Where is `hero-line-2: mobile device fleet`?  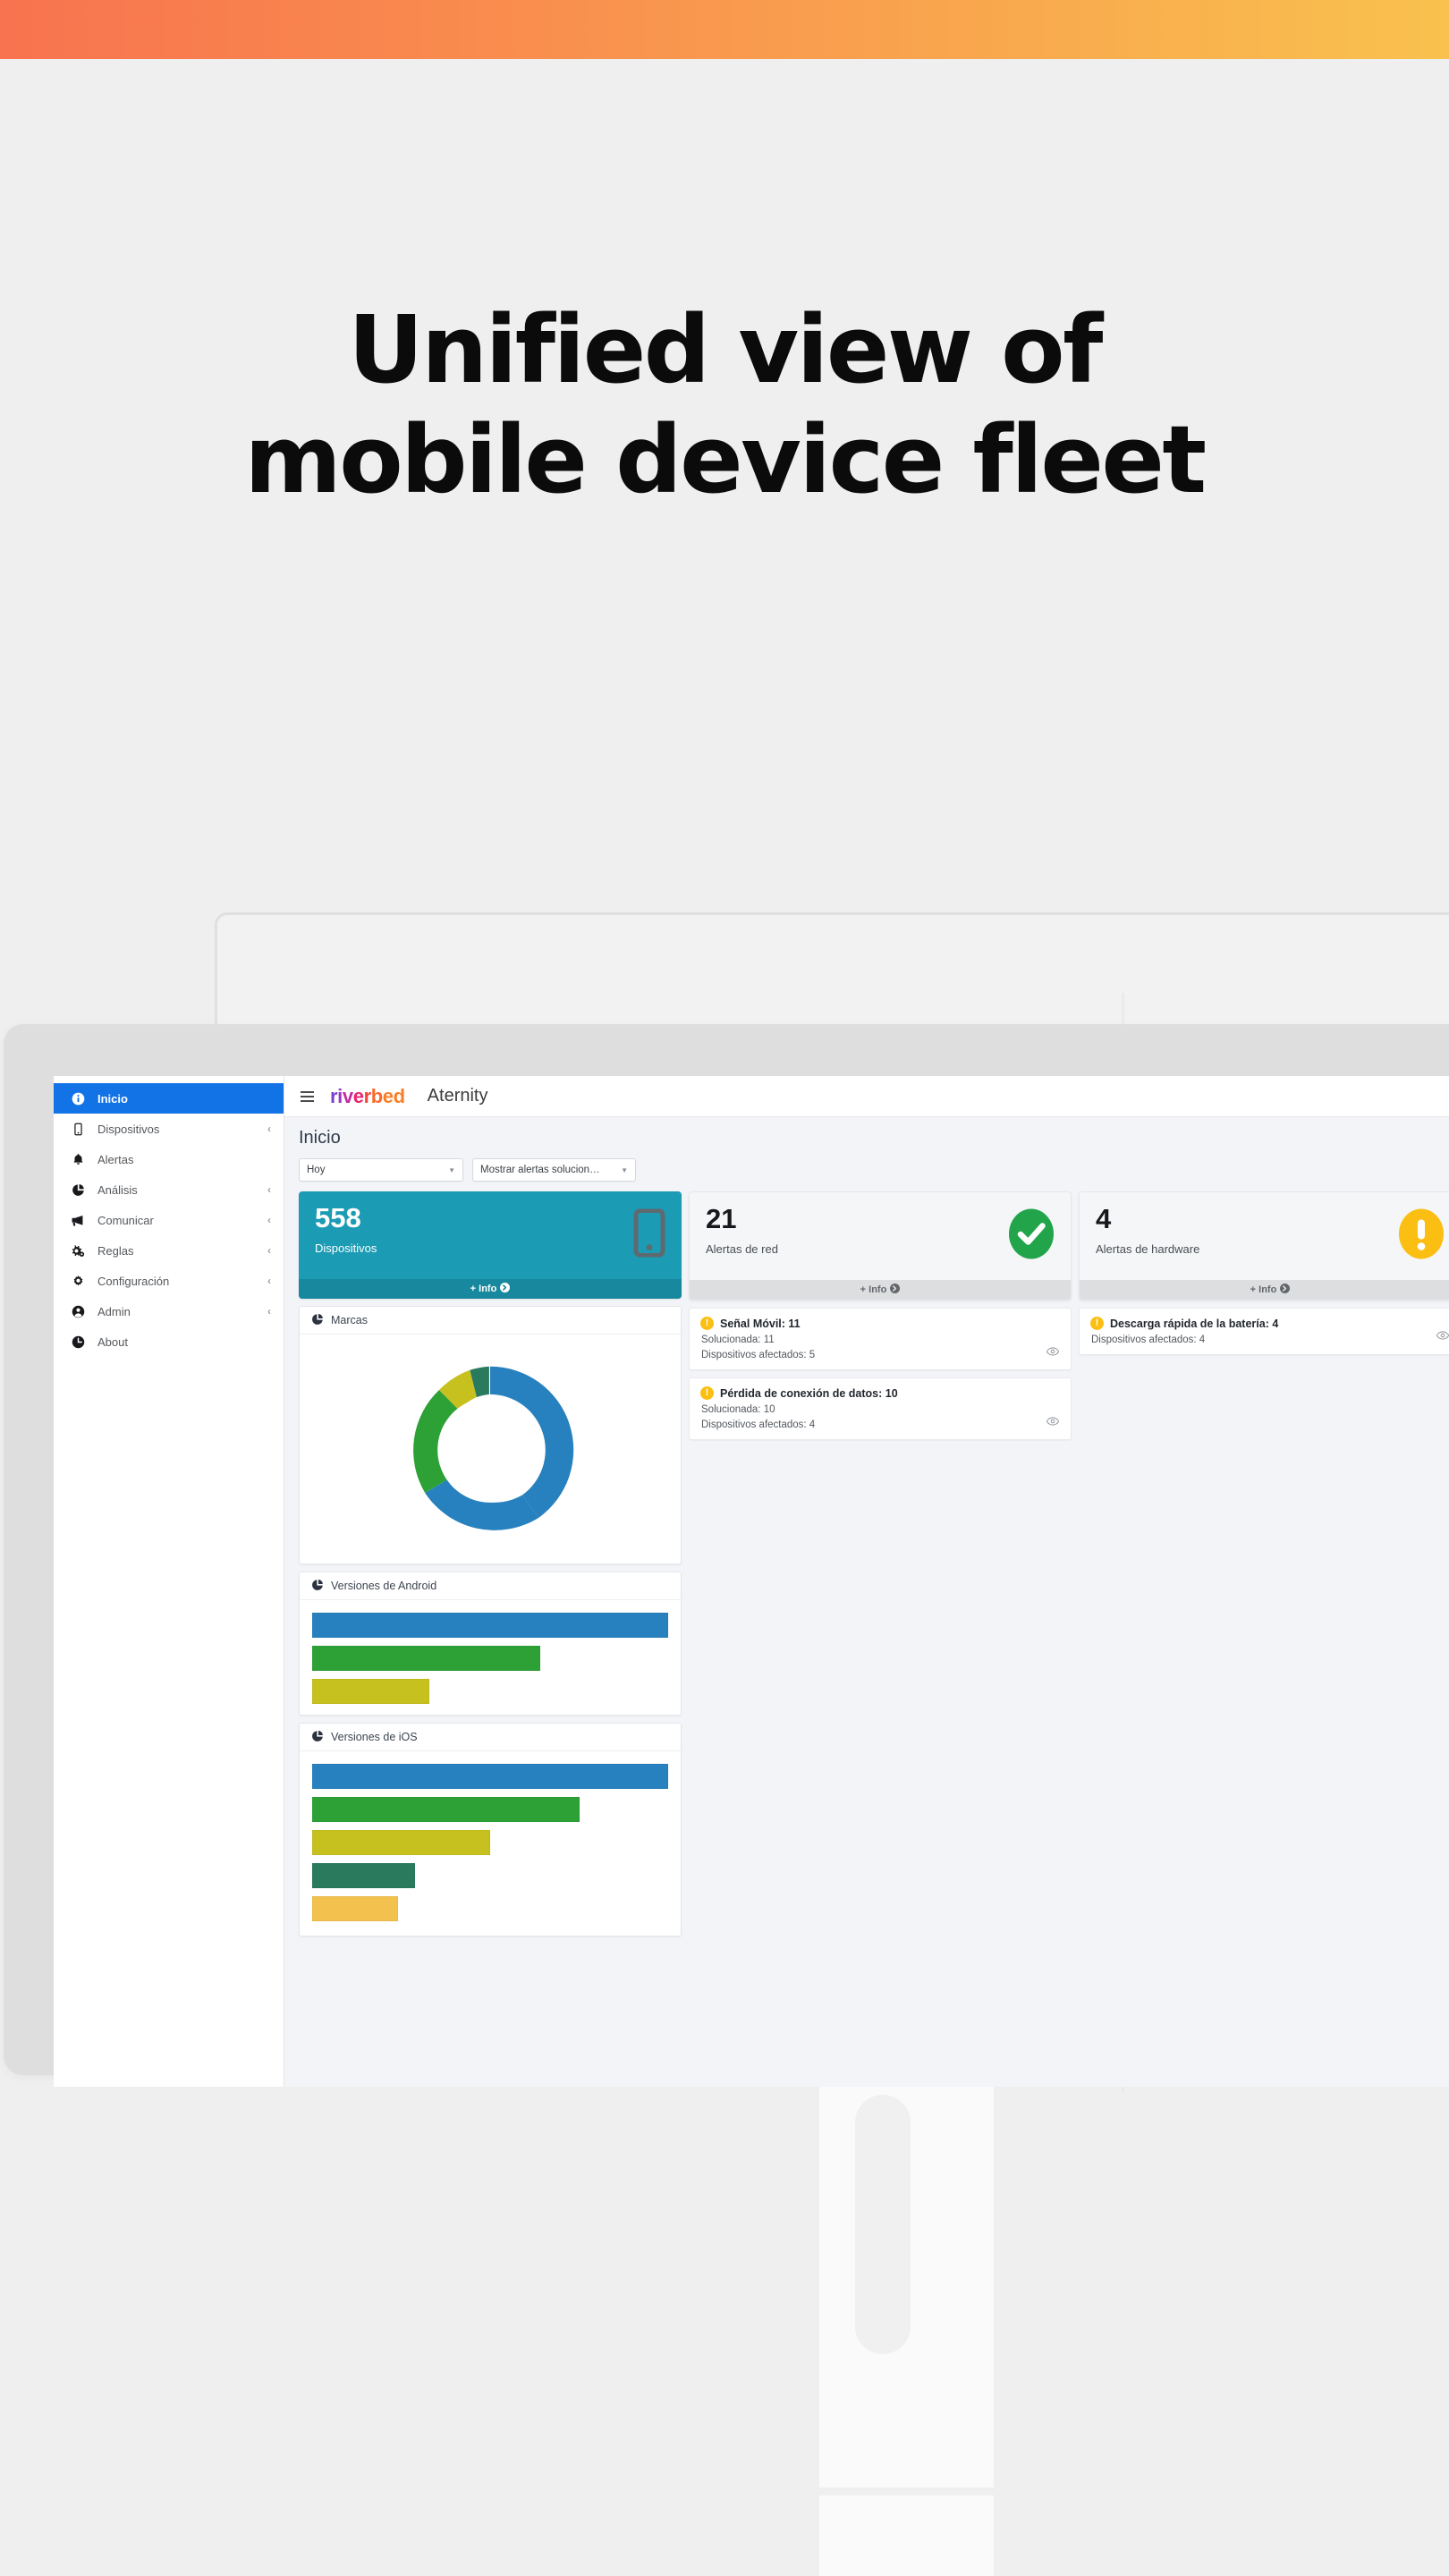
hero-line-2: mobile device fleet is located at coordinates (725, 459).